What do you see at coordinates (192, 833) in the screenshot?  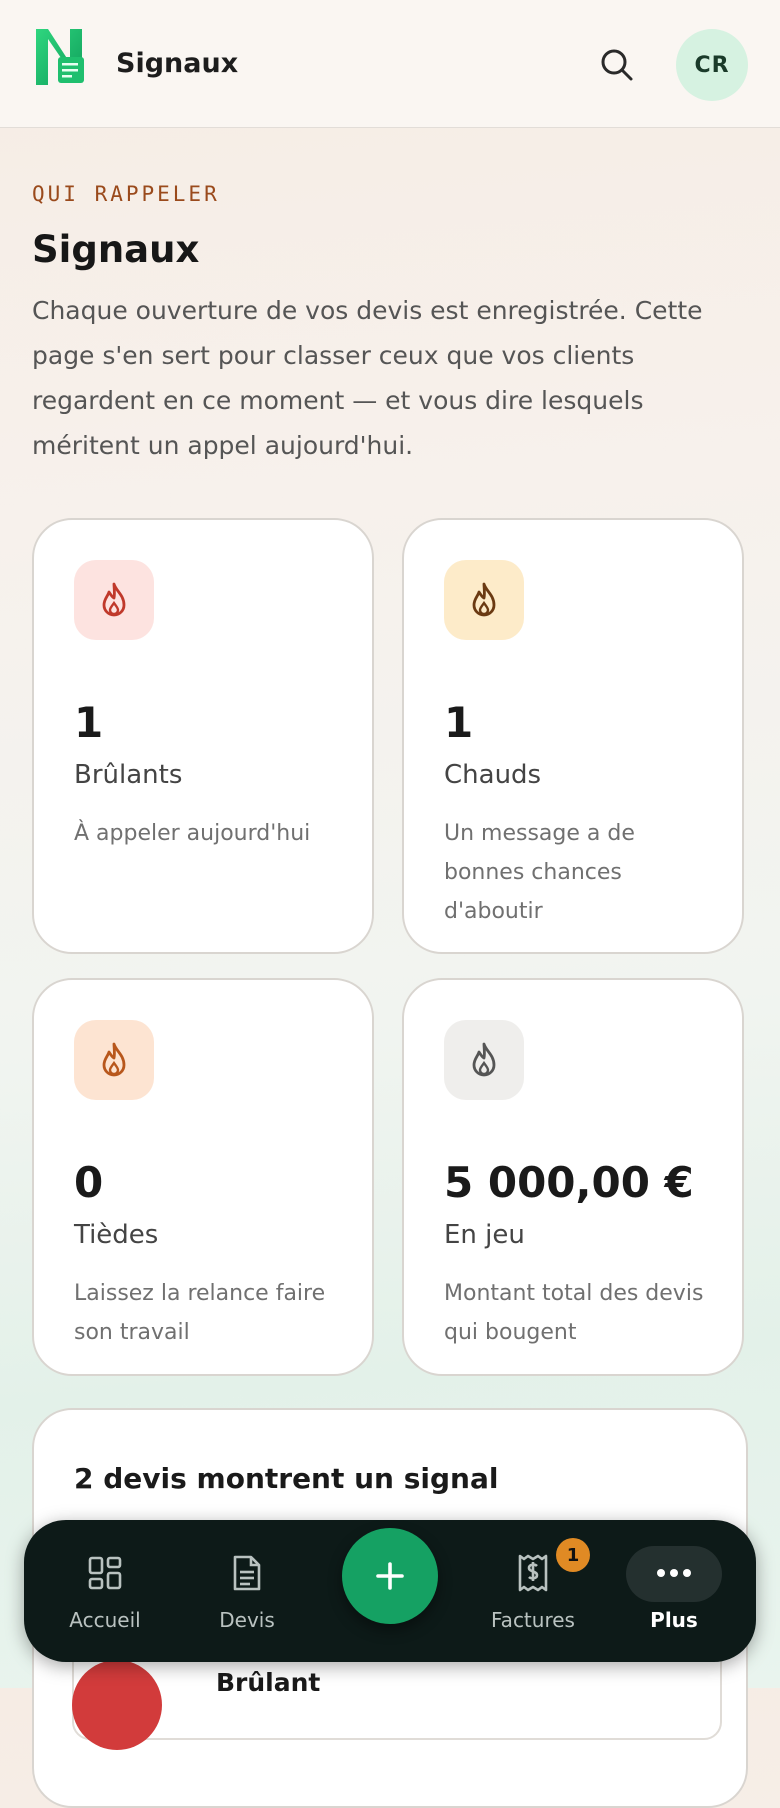 I see `stat-description: À appeler aujourd'hui` at bounding box center [192, 833].